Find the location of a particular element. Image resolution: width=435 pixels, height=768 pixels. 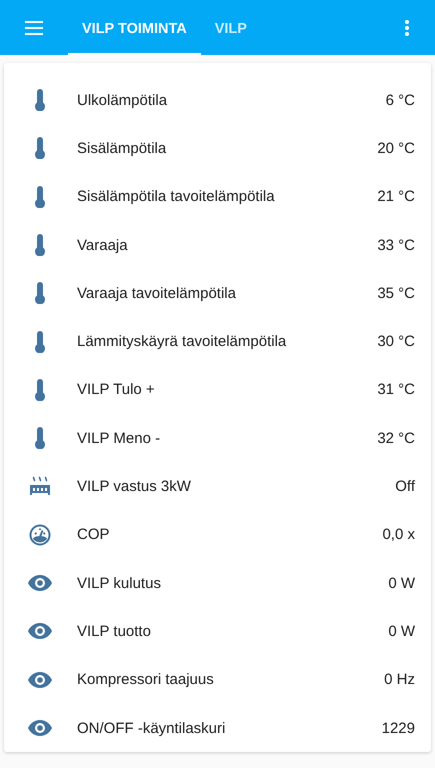

entity-name: Varaaja tavoitelämpötila is located at coordinates (157, 293).